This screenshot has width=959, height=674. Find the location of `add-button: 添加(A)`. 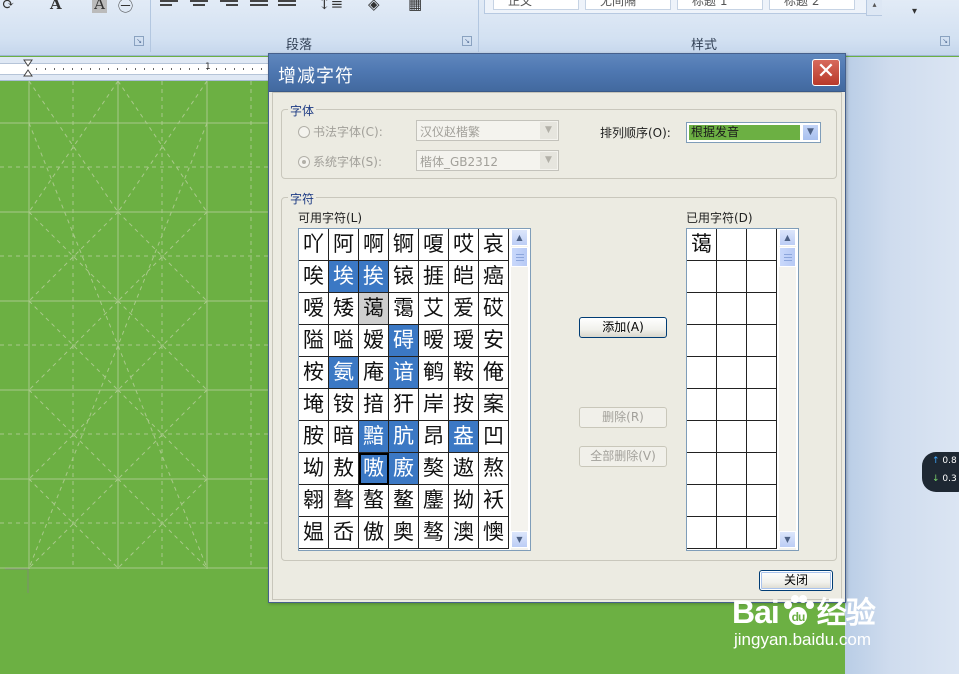

add-button: 添加(A) is located at coordinates (623, 327).